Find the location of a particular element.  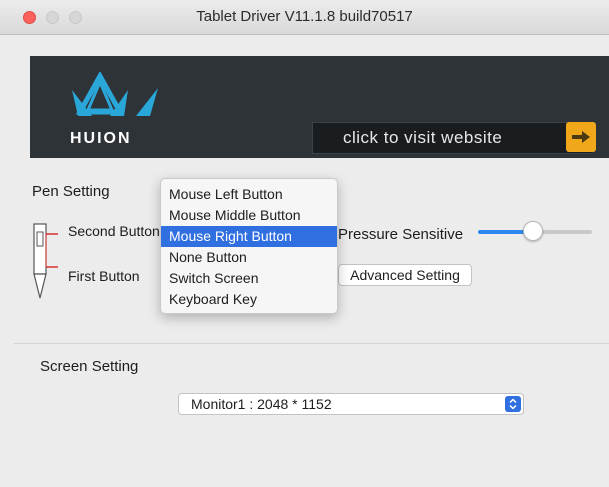

screen-setting-heading: Screen Setting is located at coordinates (89, 366).